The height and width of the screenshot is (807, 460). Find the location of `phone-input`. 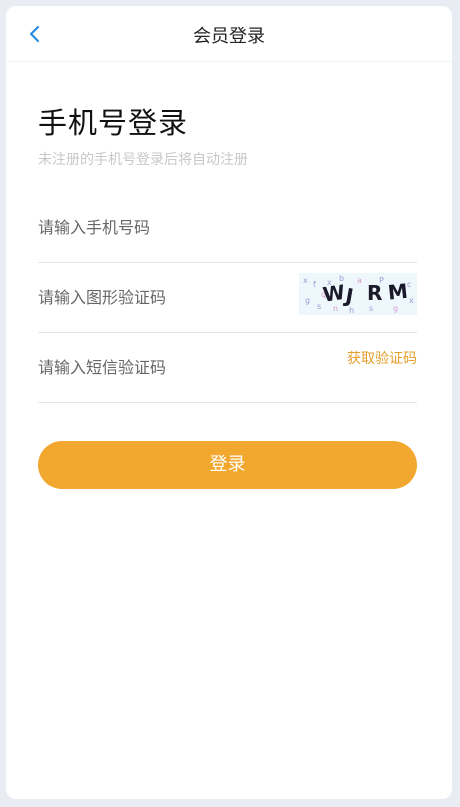

phone-input is located at coordinates (158, 227).